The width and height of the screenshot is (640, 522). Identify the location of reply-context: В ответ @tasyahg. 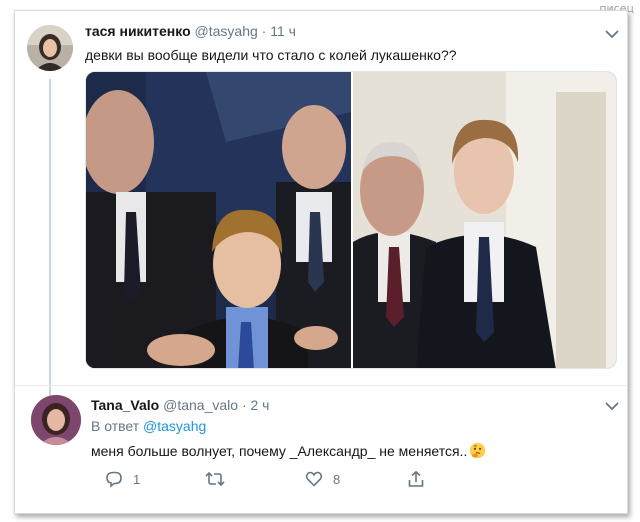
(148, 426).